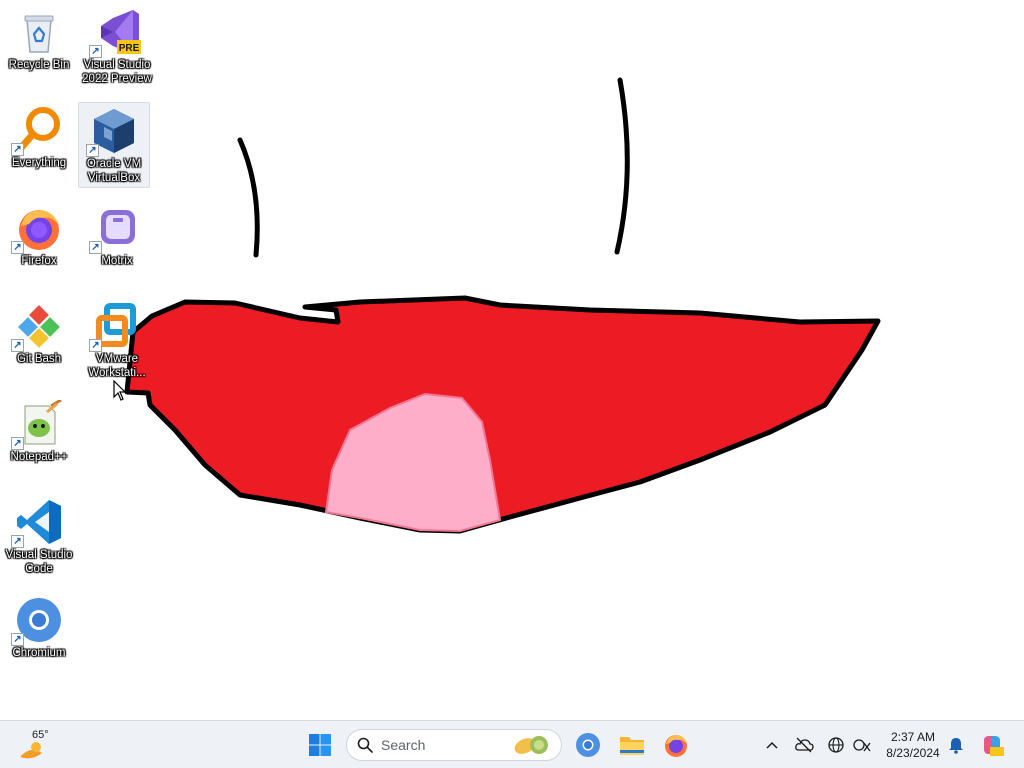  I want to click on desktop-icon-label: Notepad++, so click(39, 457).